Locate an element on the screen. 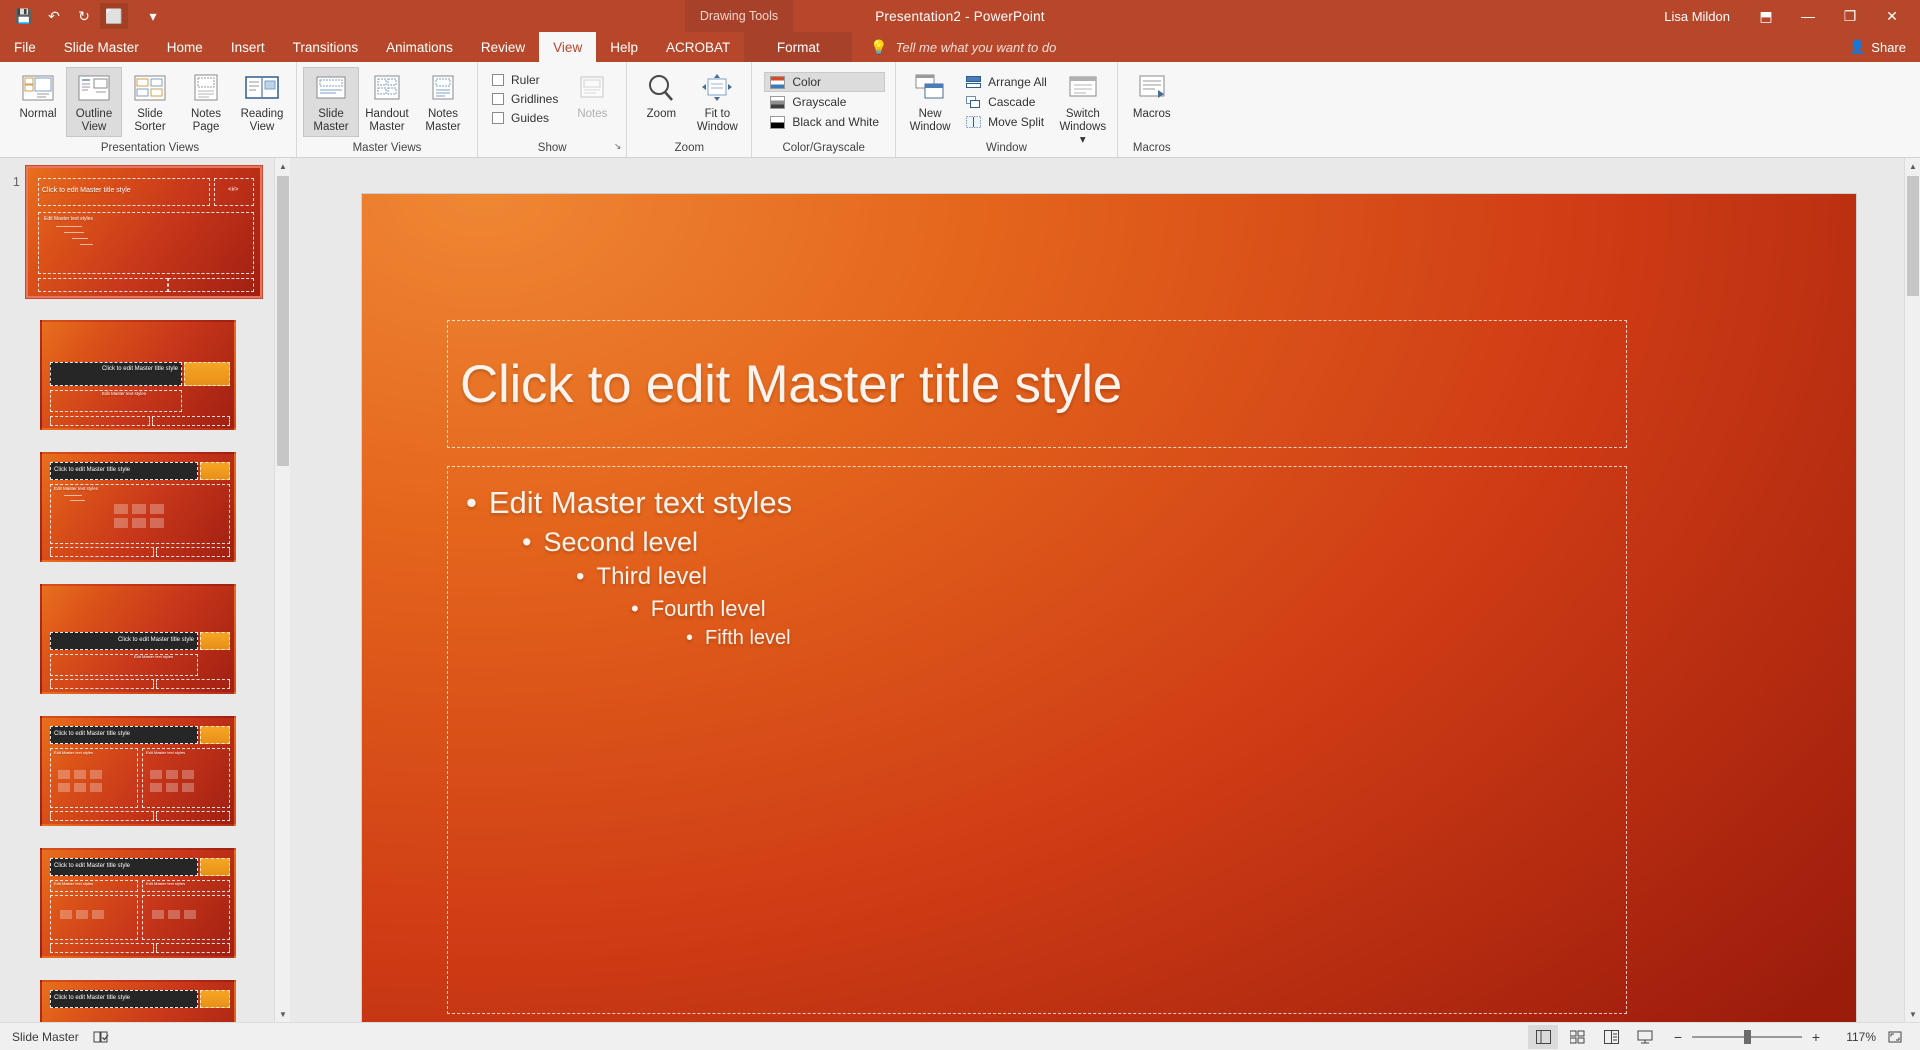  tell-me-search: 💡 Tell me what you want to do is located at coordinates (954, 47).